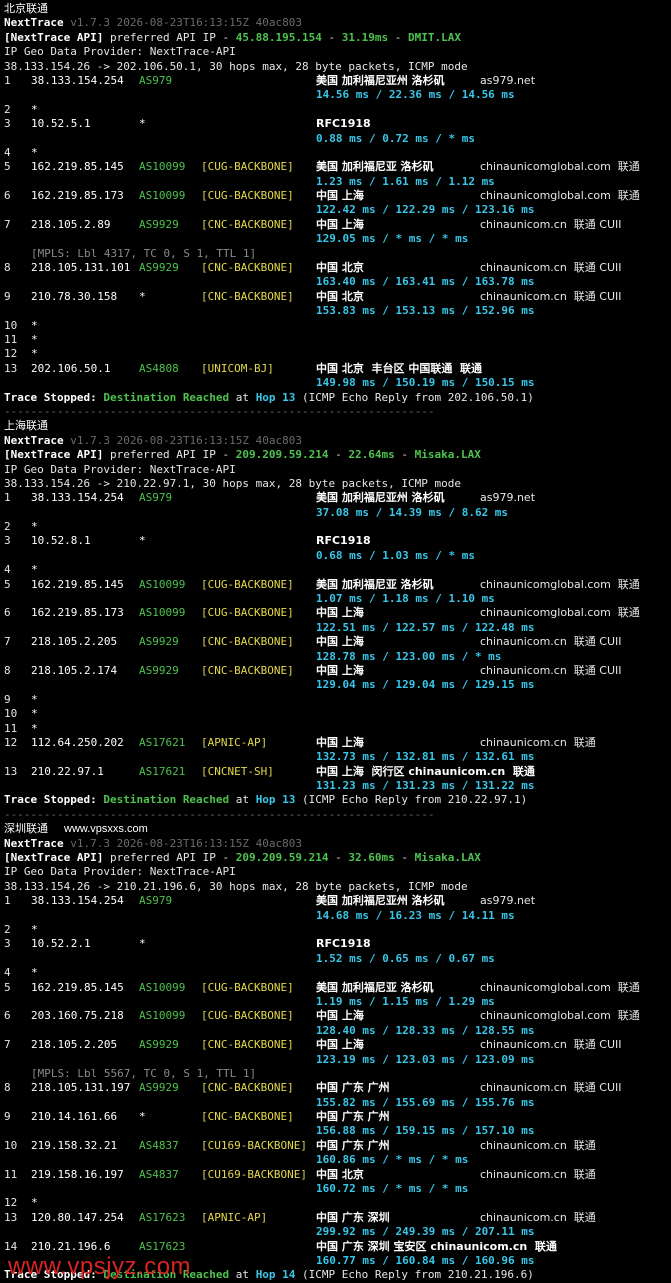 The height and width of the screenshot is (1283, 671). Describe the element at coordinates (508, 80) in the screenshot. I see `hop-domain: as979.net` at that location.